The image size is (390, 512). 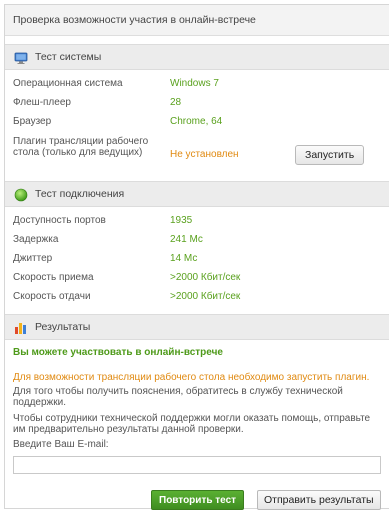 I want to click on system-test-title: Тест системы, so click(x=68, y=57).